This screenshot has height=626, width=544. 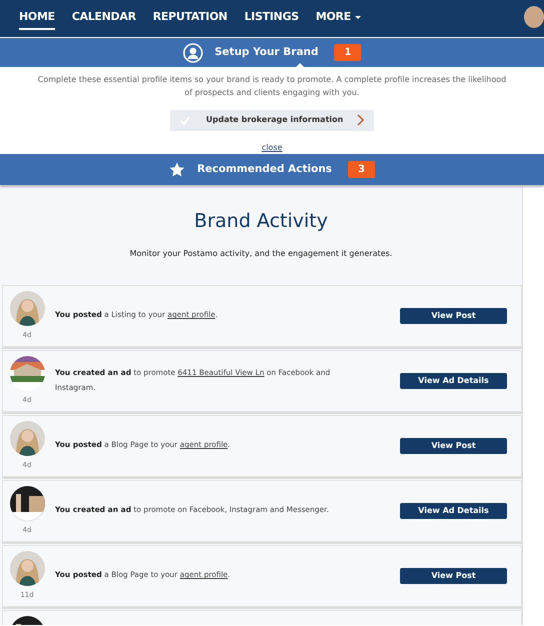 I want to click on nav-tab: LISTINGS, so click(x=271, y=18).